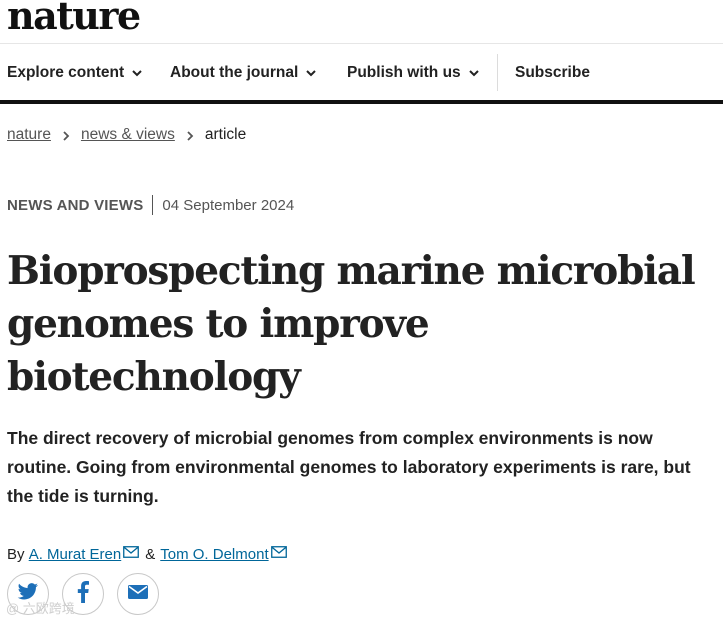 Image resolution: width=723 pixels, height=624 pixels. I want to click on author-joiner: &, so click(150, 554).